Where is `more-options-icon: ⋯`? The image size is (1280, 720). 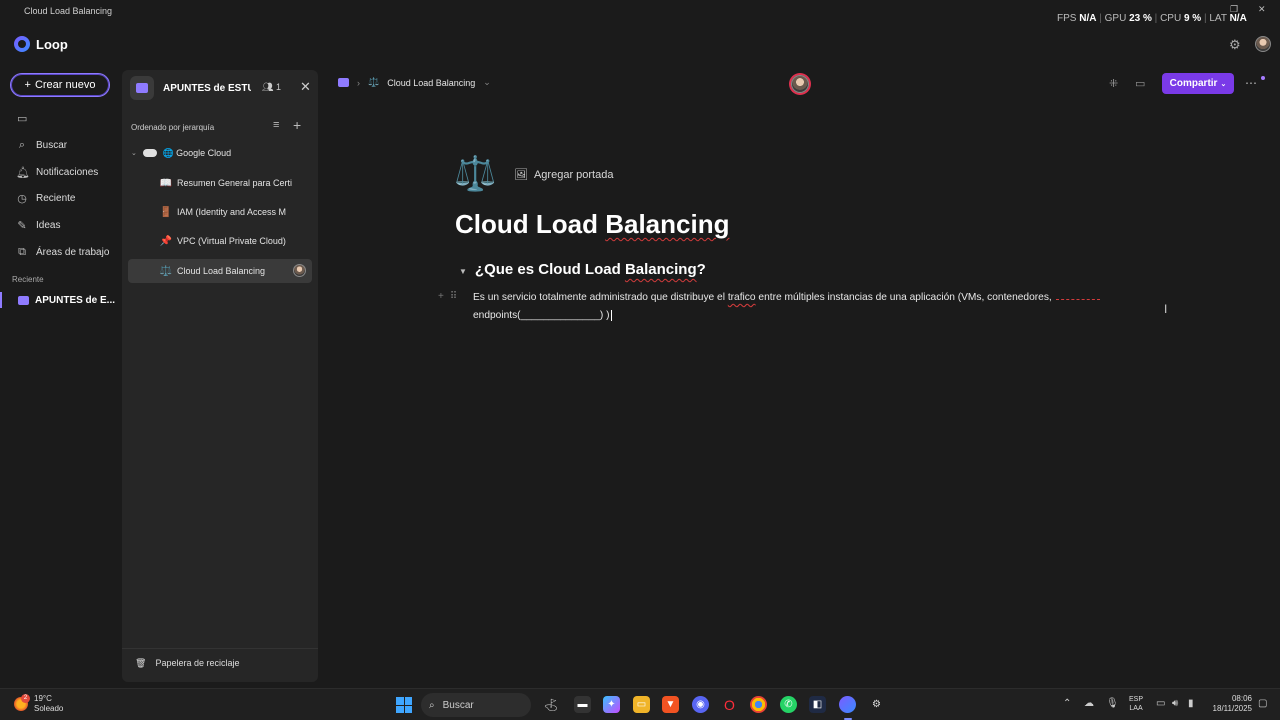
more-options-icon: ⋯ is located at coordinates (1251, 83).